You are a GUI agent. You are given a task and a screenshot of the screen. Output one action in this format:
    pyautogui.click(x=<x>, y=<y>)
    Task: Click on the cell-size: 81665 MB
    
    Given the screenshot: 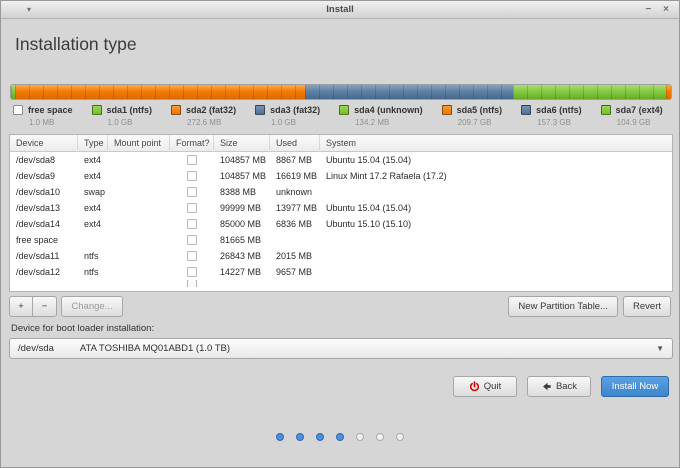 What is the action you would take?
    pyautogui.click(x=241, y=240)
    